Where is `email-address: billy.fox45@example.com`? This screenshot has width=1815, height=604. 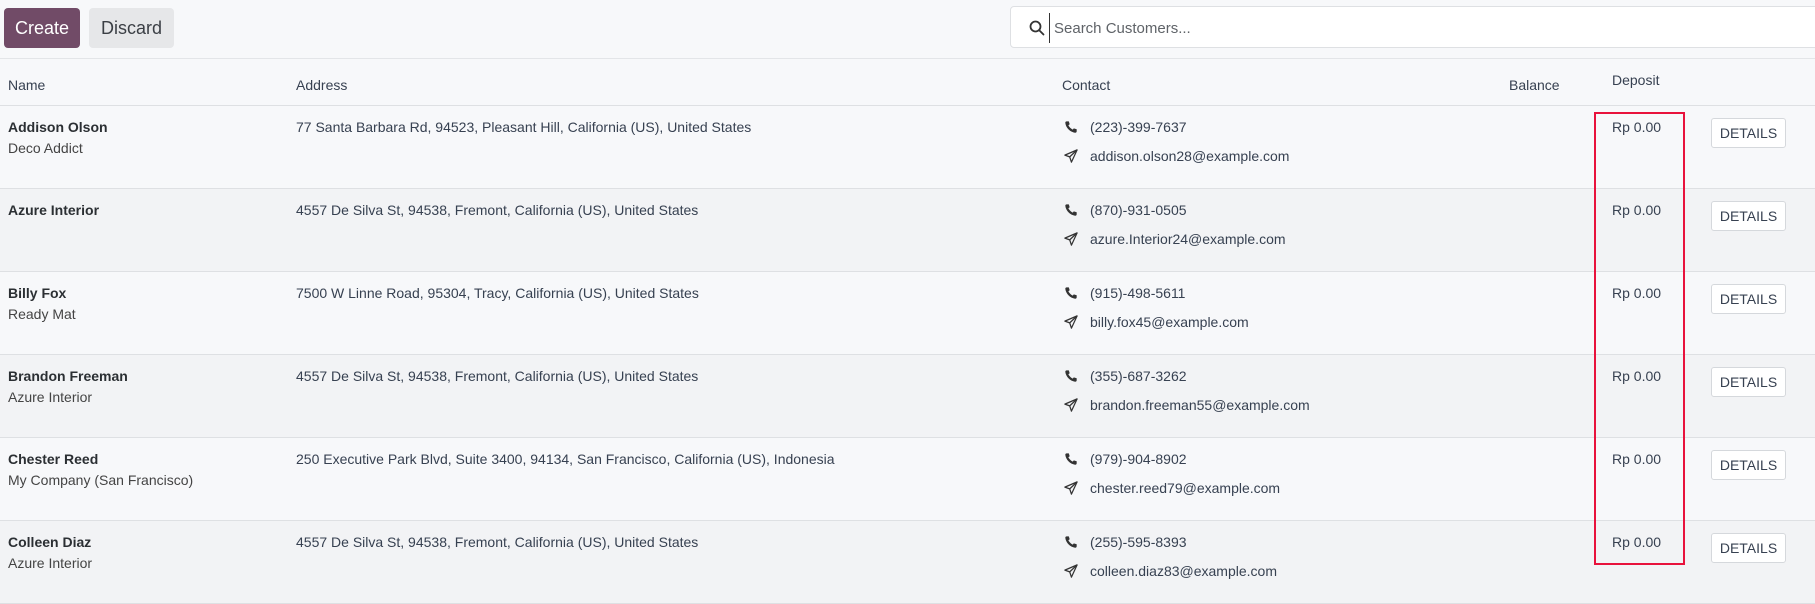
email-address: billy.fox45@example.com is located at coordinates (1169, 322).